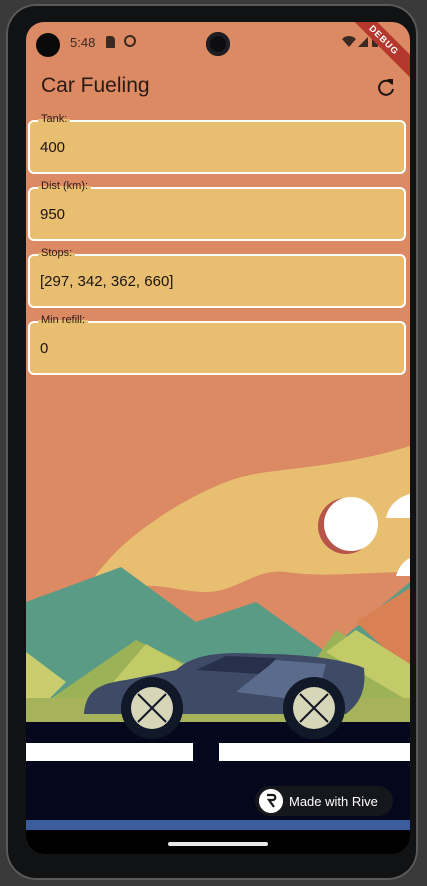 Image resolution: width=427 pixels, height=886 pixels. What do you see at coordinates (210, 348) in the screenshot?
I see `min-refill-input: 0` at bounding box center [210, 348].